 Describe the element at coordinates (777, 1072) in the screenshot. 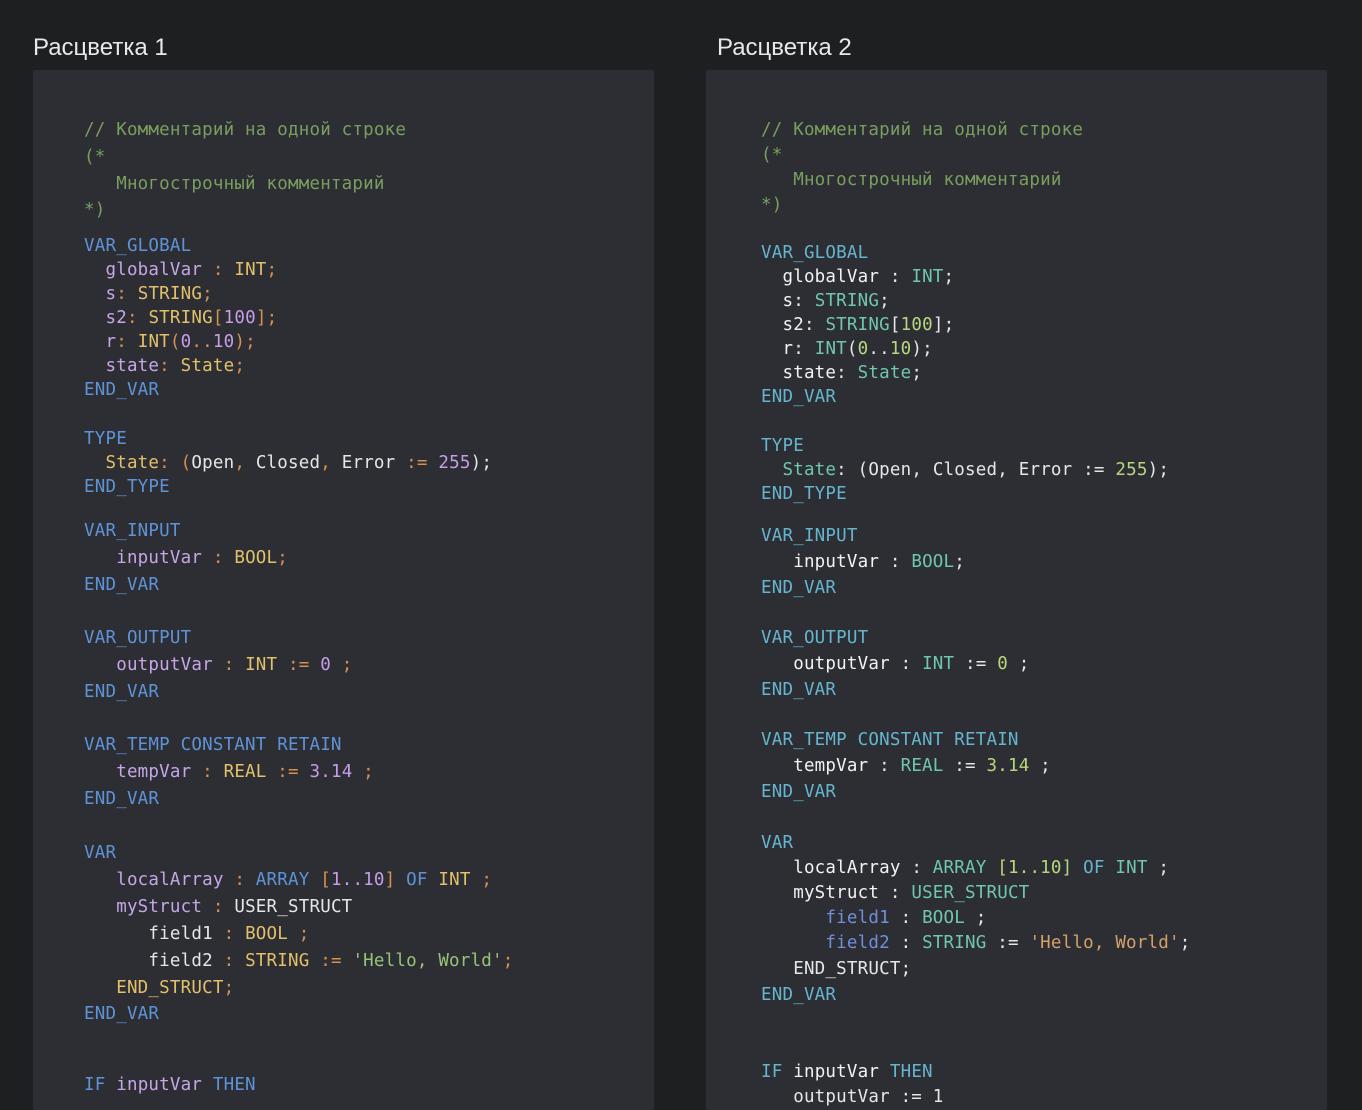

I see `code-token-kw: IF` at that location.